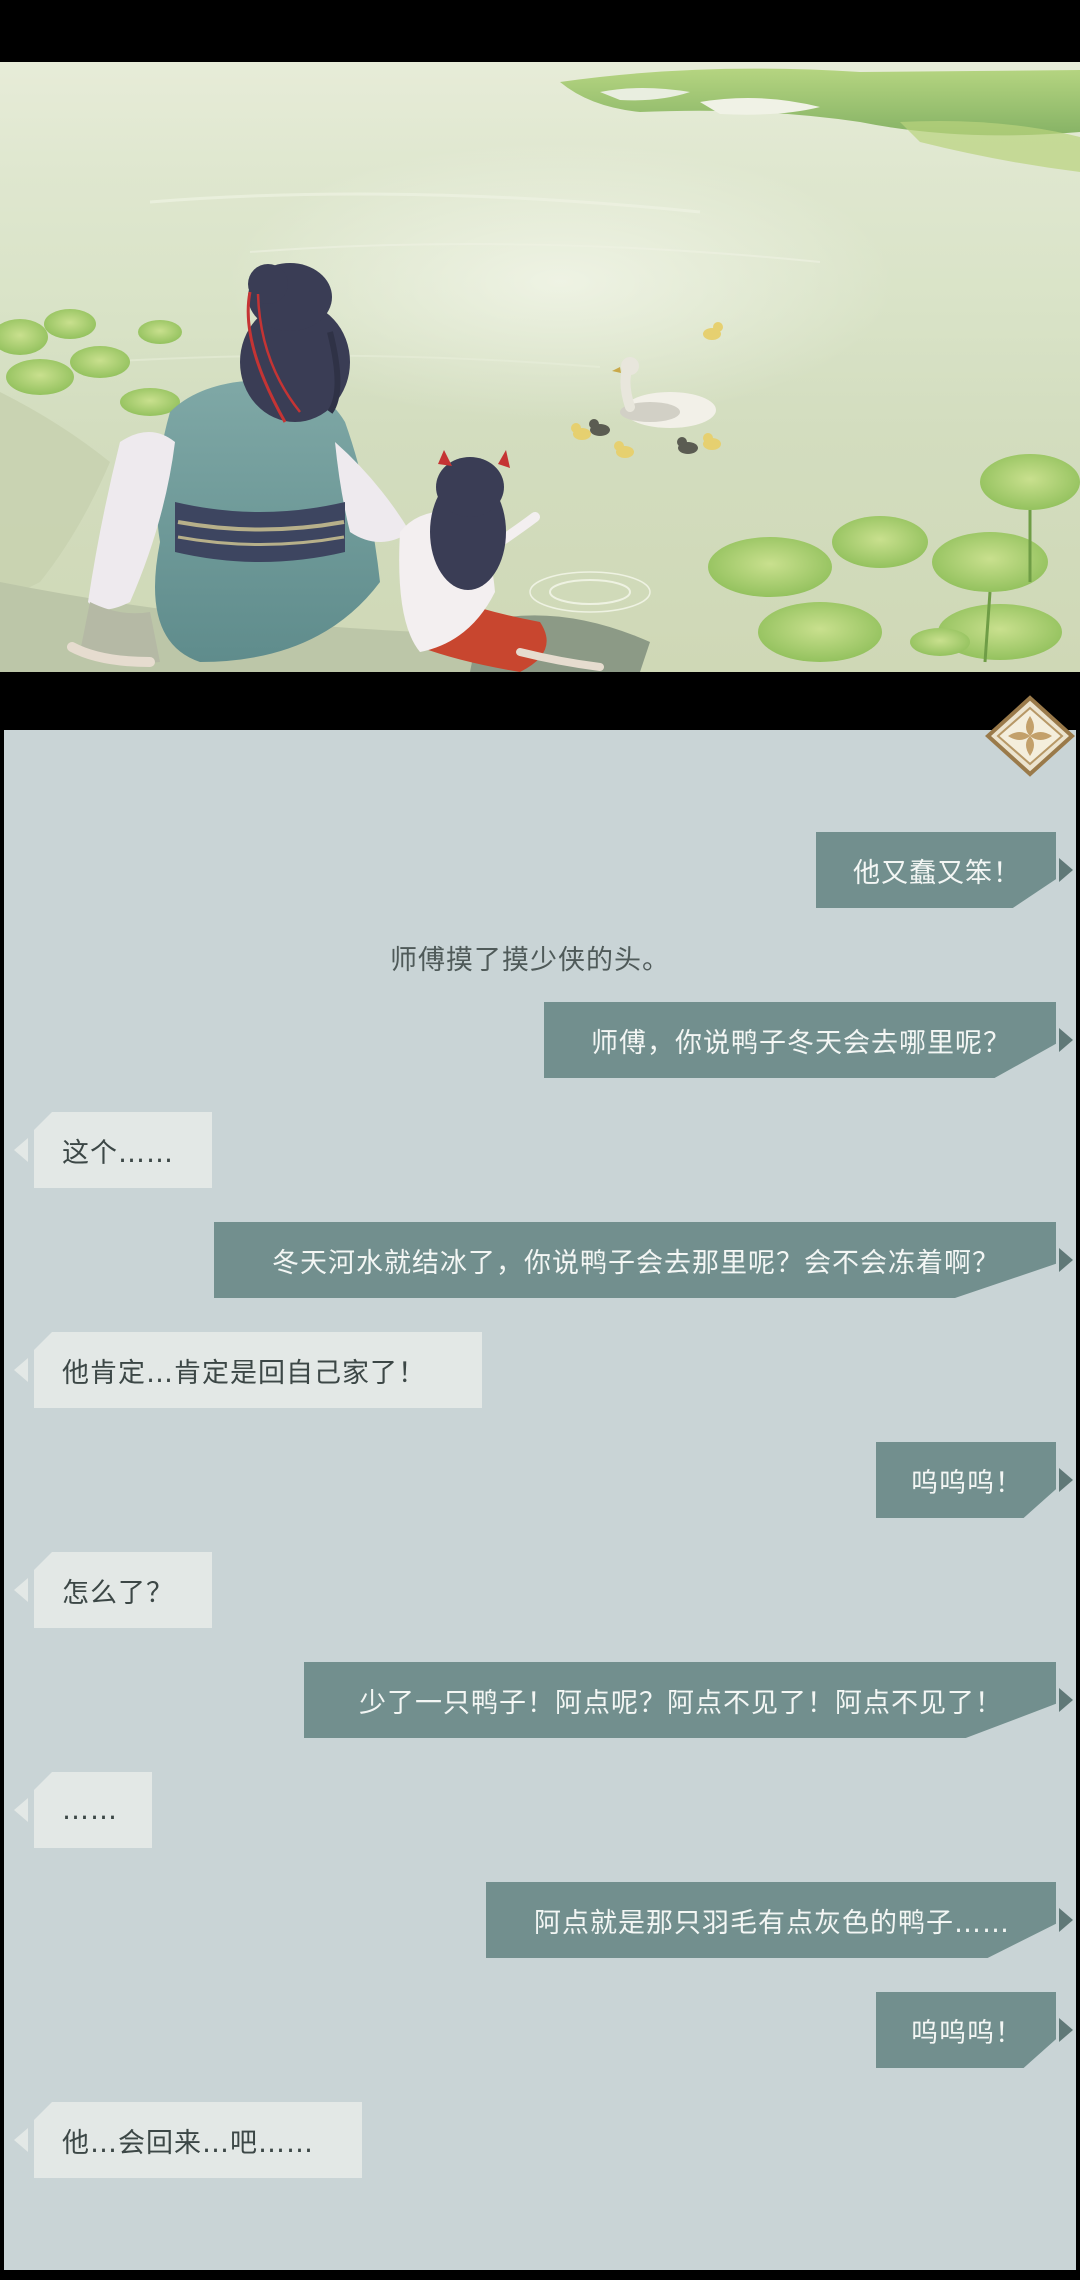  I want to click on player-bubble: 冬天河水就结冰了，你说鸭子会去那里呢？会不会冻着啊？, so click(635, 1260).